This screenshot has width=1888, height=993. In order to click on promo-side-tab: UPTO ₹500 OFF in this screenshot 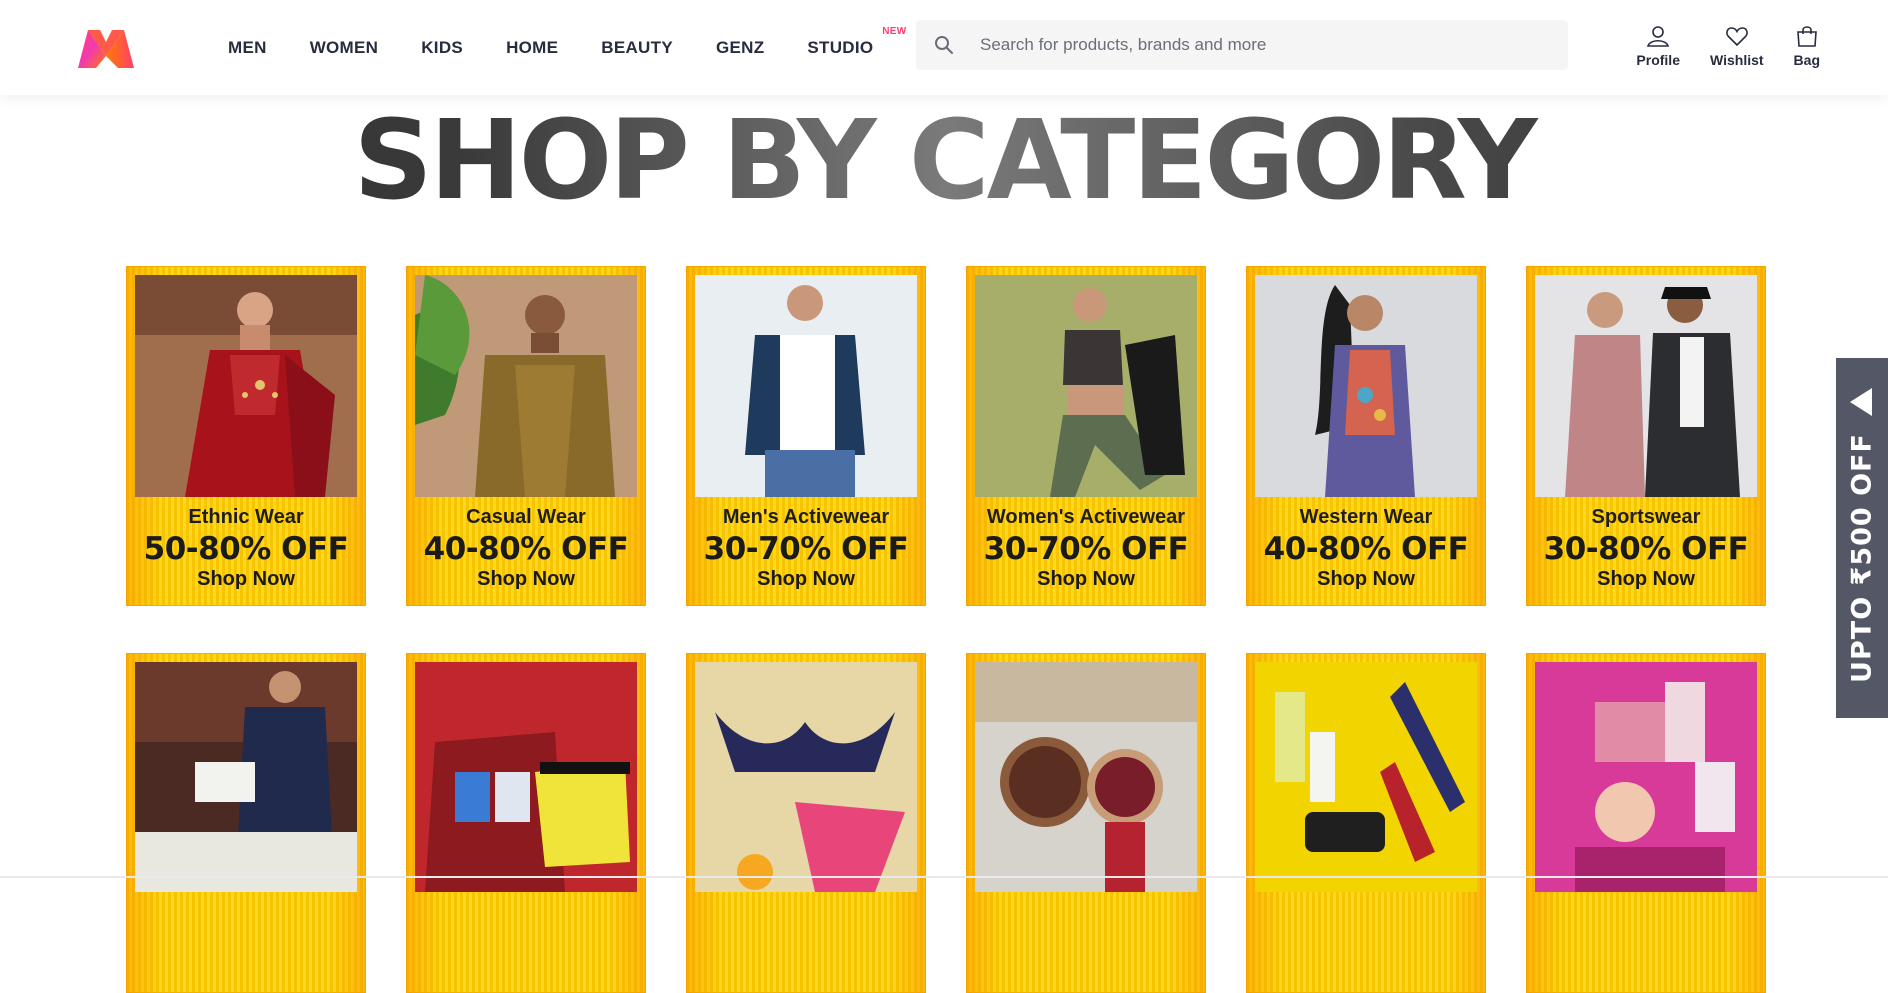, I will do `click(1862, 538)`.